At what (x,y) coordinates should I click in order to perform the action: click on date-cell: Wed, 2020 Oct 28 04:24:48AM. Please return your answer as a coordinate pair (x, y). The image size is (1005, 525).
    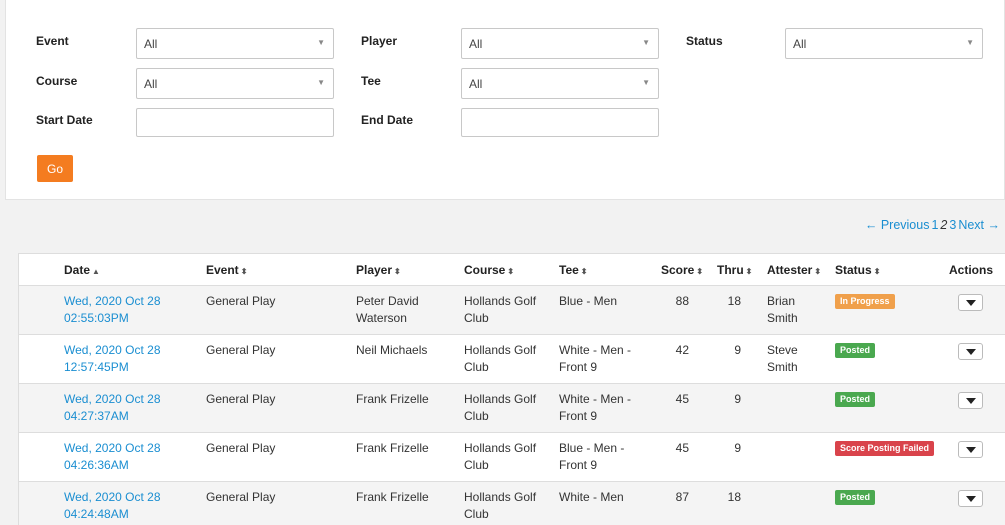
    Looking at the image, I should click on (112, 506).